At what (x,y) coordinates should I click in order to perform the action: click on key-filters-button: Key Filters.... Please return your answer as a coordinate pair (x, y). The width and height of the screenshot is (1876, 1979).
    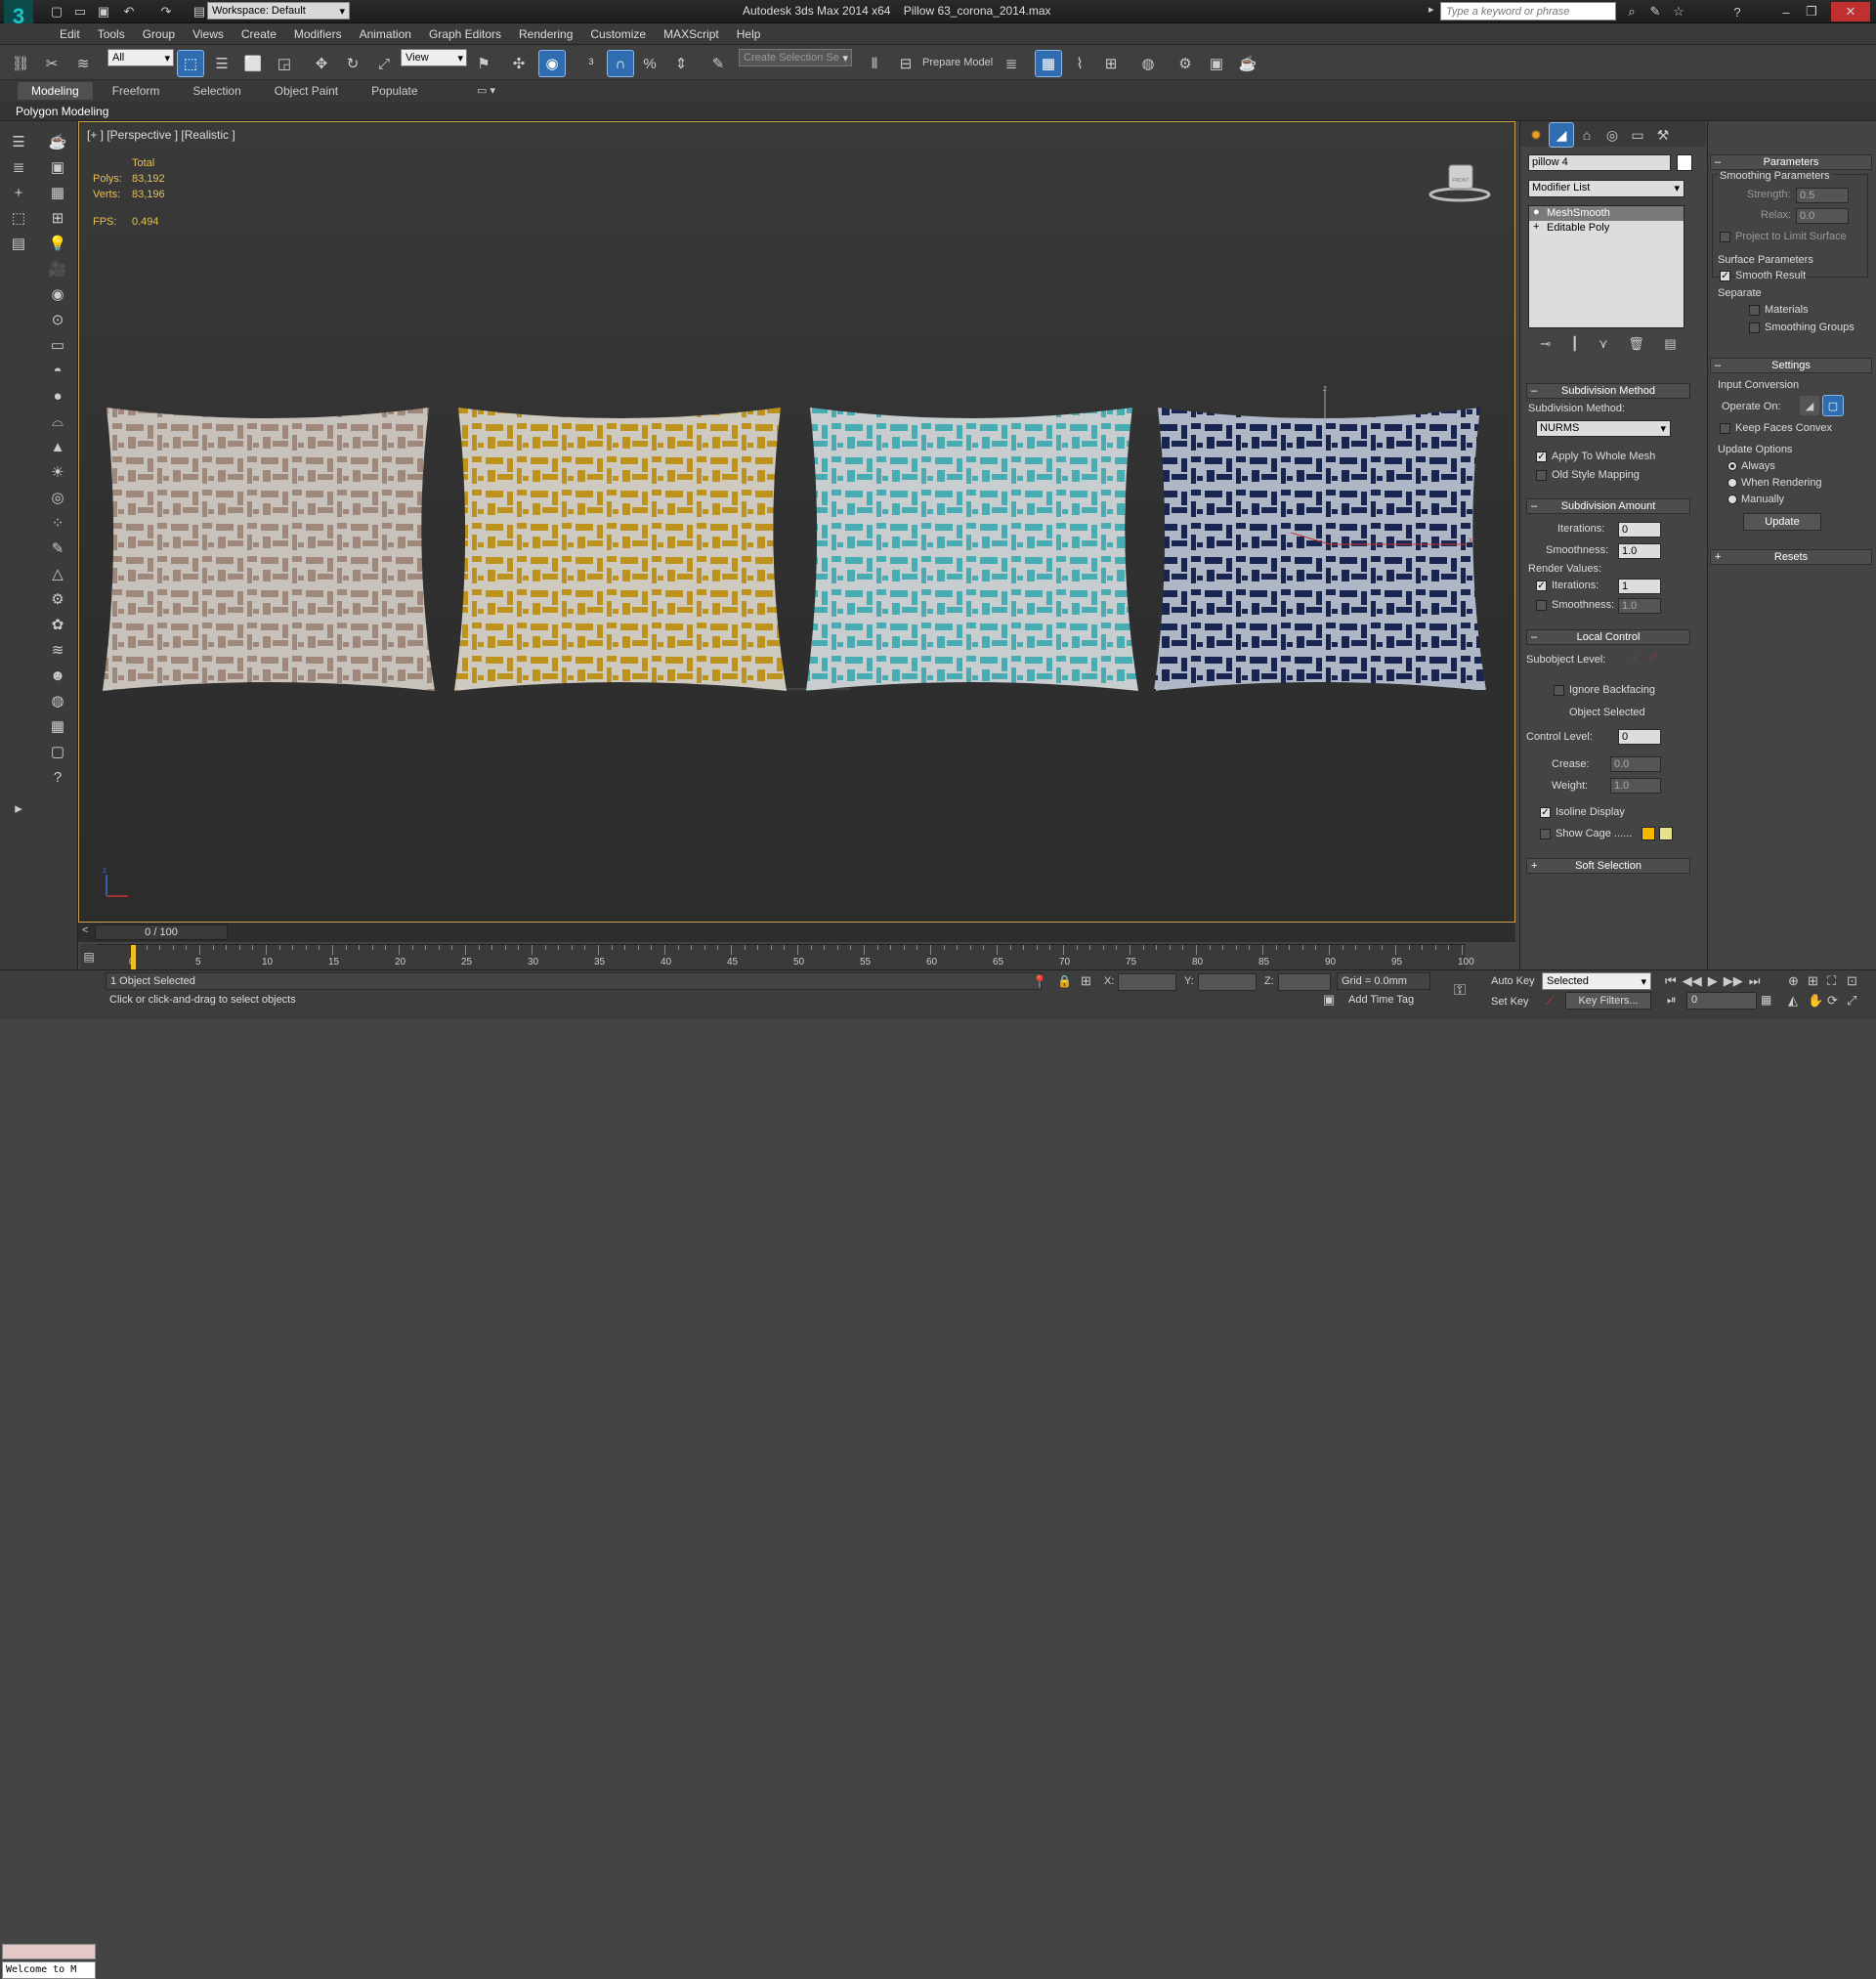
    Looking at the image, I should click on (1608, 1001).